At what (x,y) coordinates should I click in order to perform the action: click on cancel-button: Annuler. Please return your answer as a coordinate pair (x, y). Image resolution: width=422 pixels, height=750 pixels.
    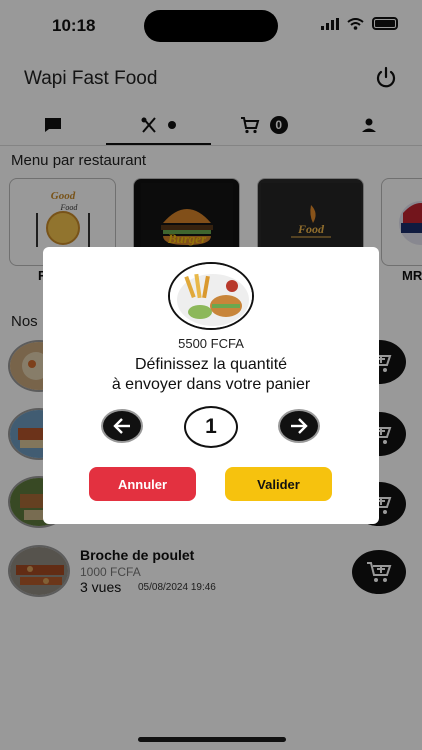
    Looking at the image, I should click on (142, 484).